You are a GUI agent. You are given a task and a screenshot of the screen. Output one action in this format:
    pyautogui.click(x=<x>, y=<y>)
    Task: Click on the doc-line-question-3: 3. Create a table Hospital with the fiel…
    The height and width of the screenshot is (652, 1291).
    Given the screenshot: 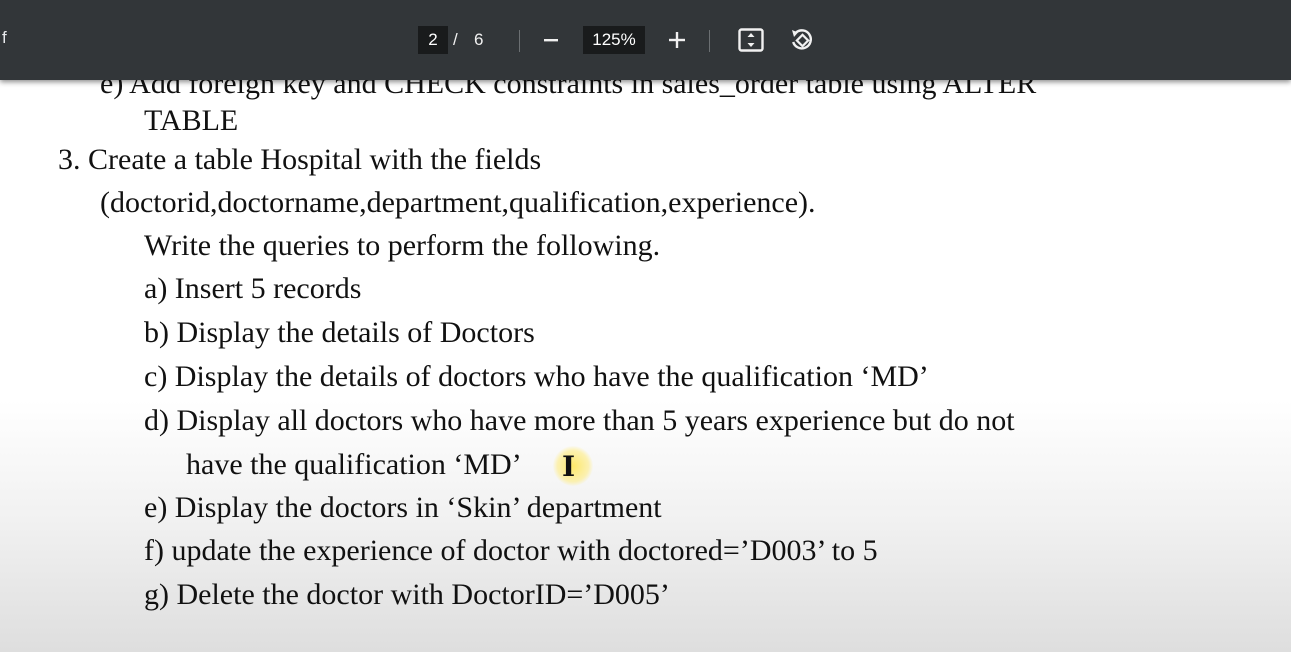 What is the action you would take?
    pyautogui.click(x=300, y=159)
    